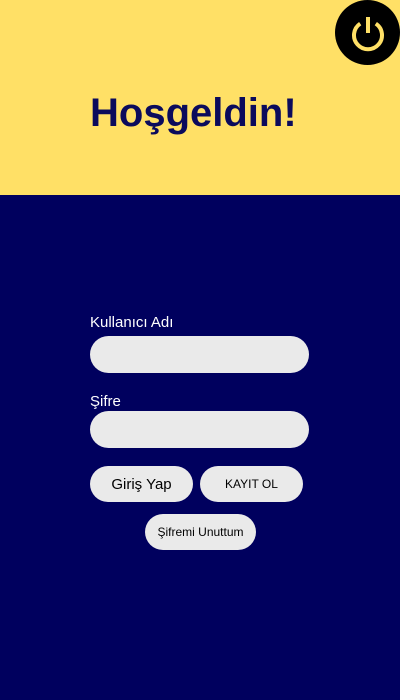 This screenshot has height=700, width=400. What do you see at coordinates (200, 532) in the screenshot?
I see `forgot-password-button: Şifremi Unuttum` at bounding box center [200, 532].